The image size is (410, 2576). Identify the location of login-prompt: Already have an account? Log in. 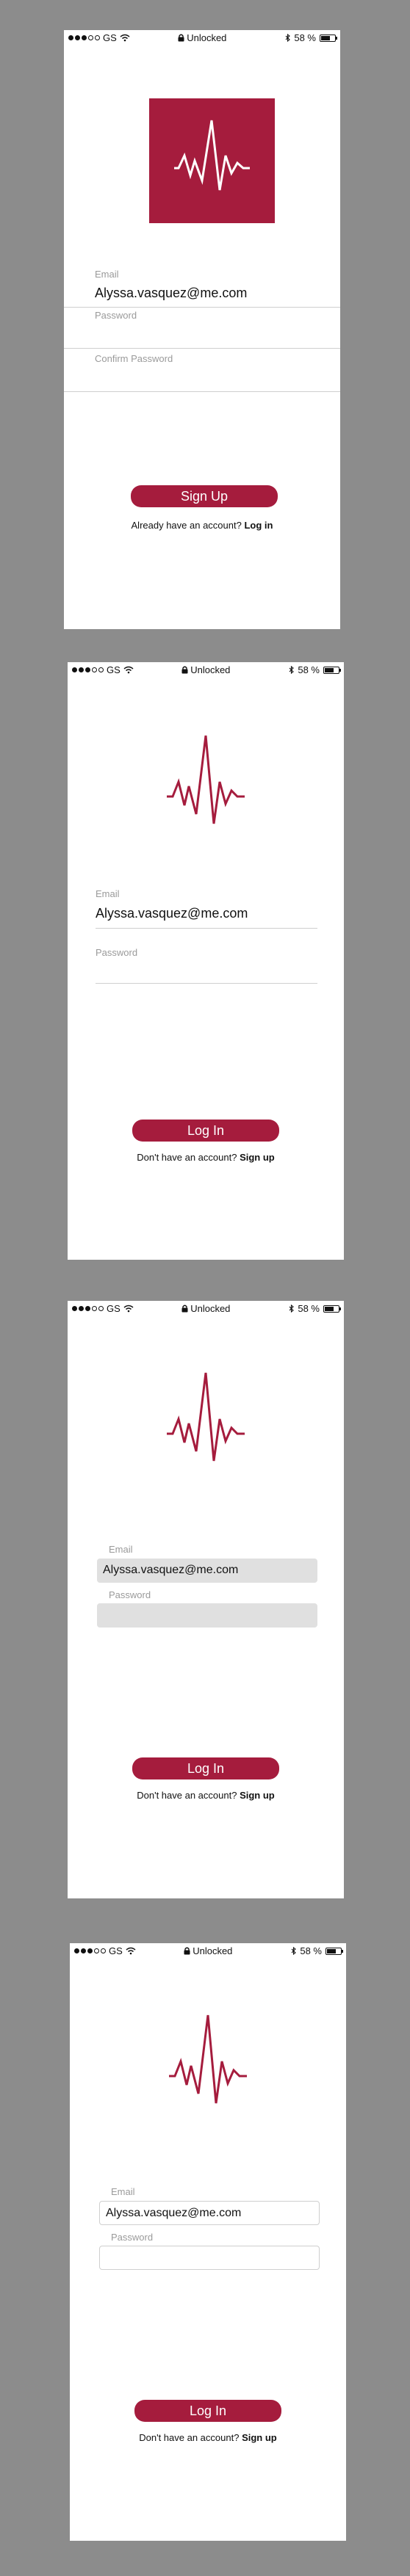
(202, 526).